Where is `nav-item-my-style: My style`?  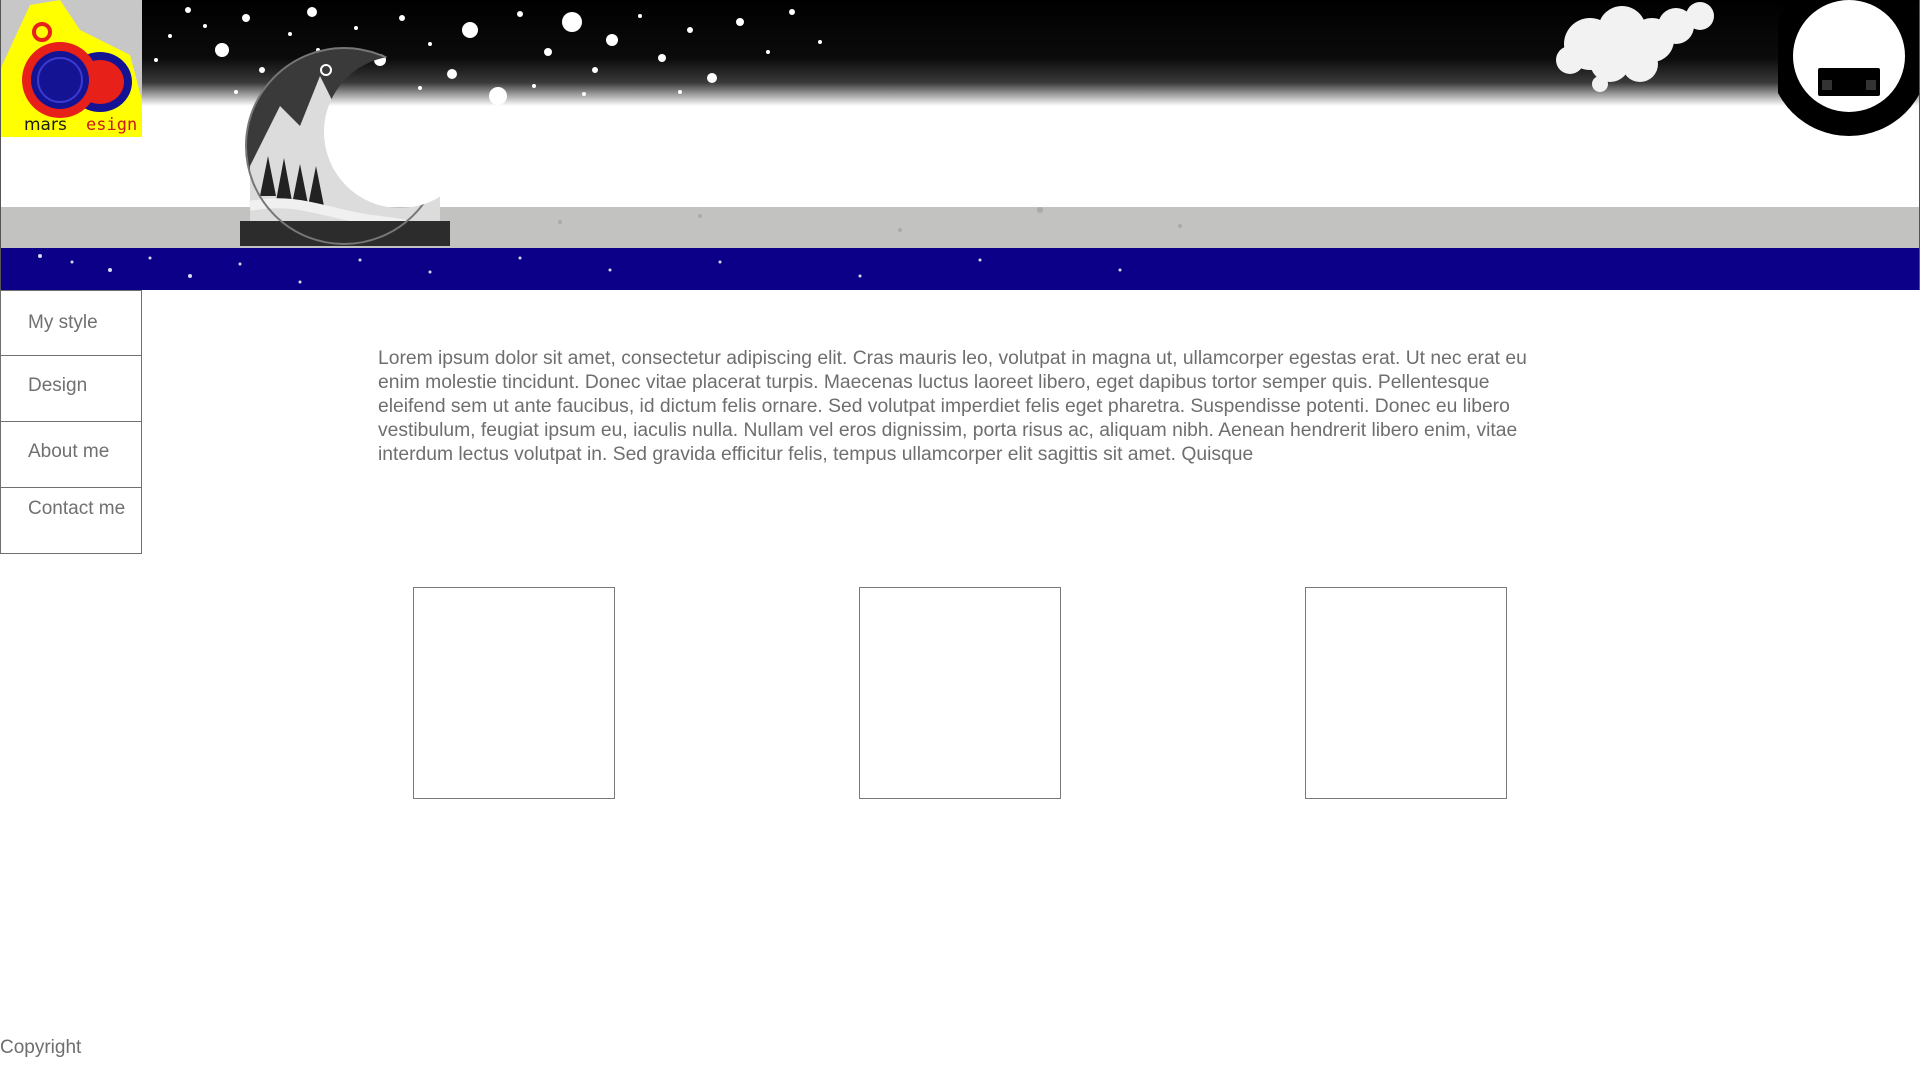
nav-item-my-style: My style is located at coordinates (71, 323).